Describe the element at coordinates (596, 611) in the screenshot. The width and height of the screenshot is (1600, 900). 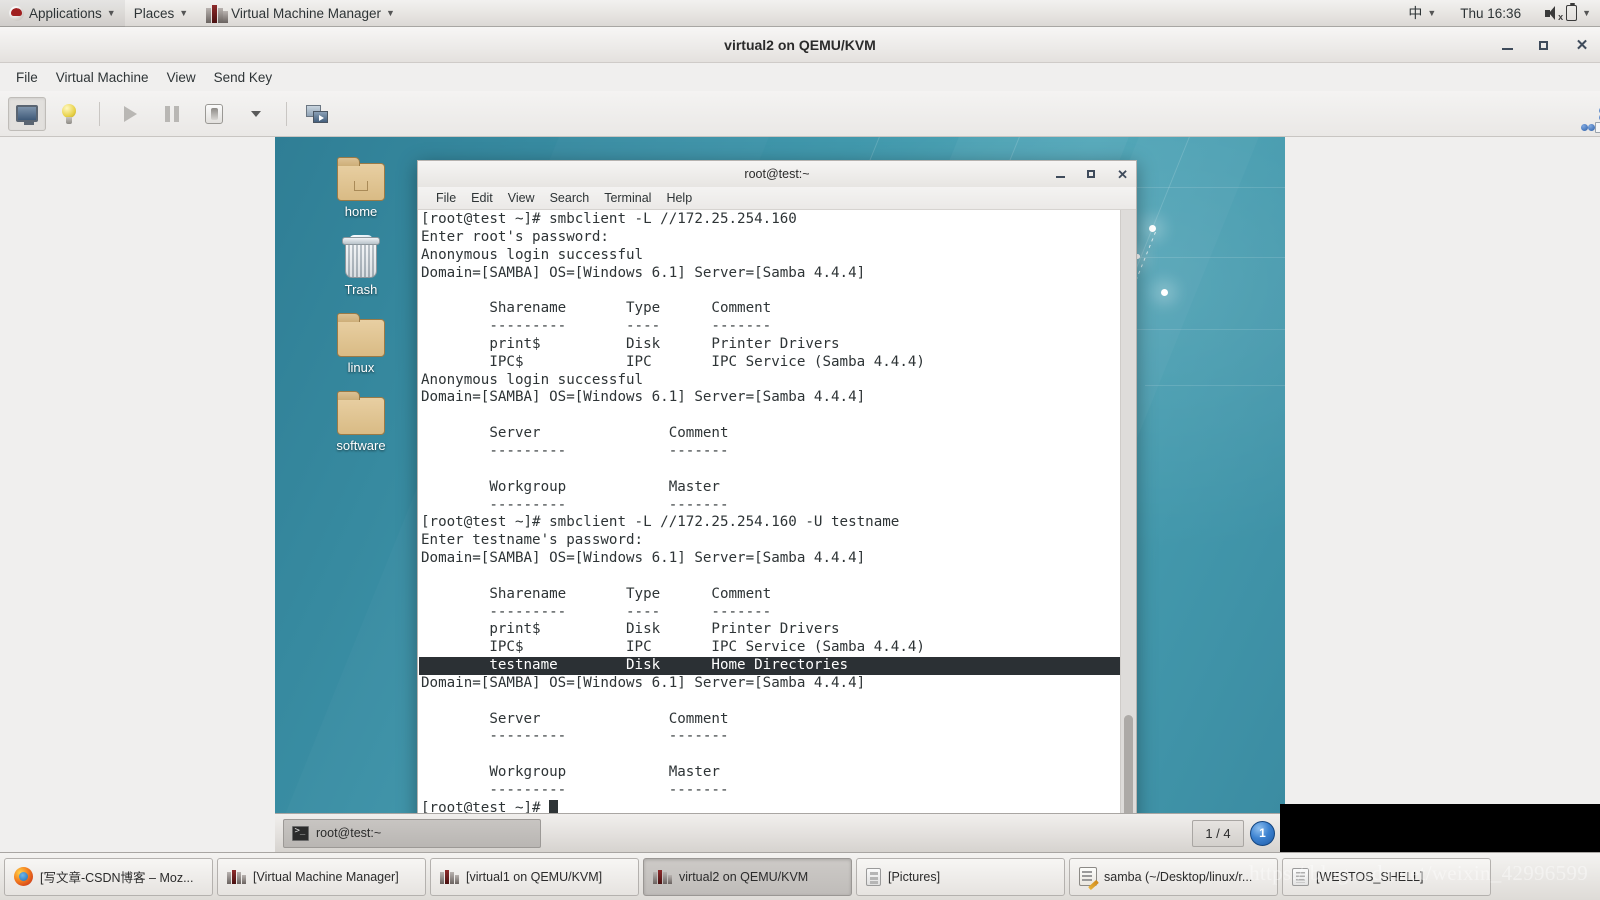
I see `terminal-line: --------- ---- -------` at that location.